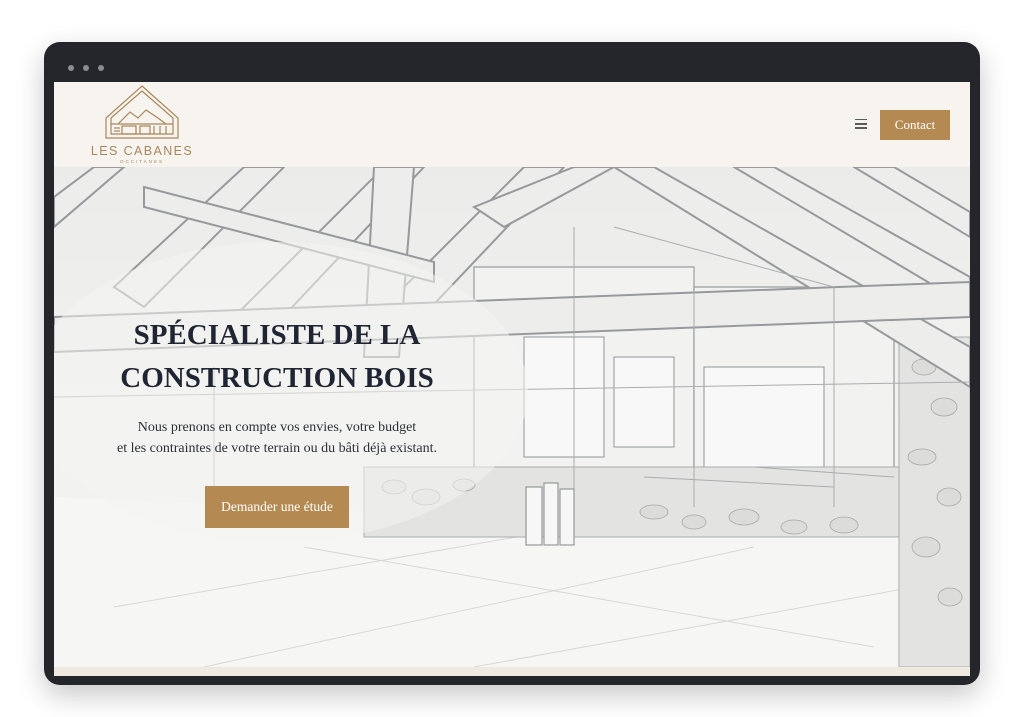  I want to click on hero-title: SPÉCIALISTE DE LA CONSTRUCTION BOIS, so click(277, 357).